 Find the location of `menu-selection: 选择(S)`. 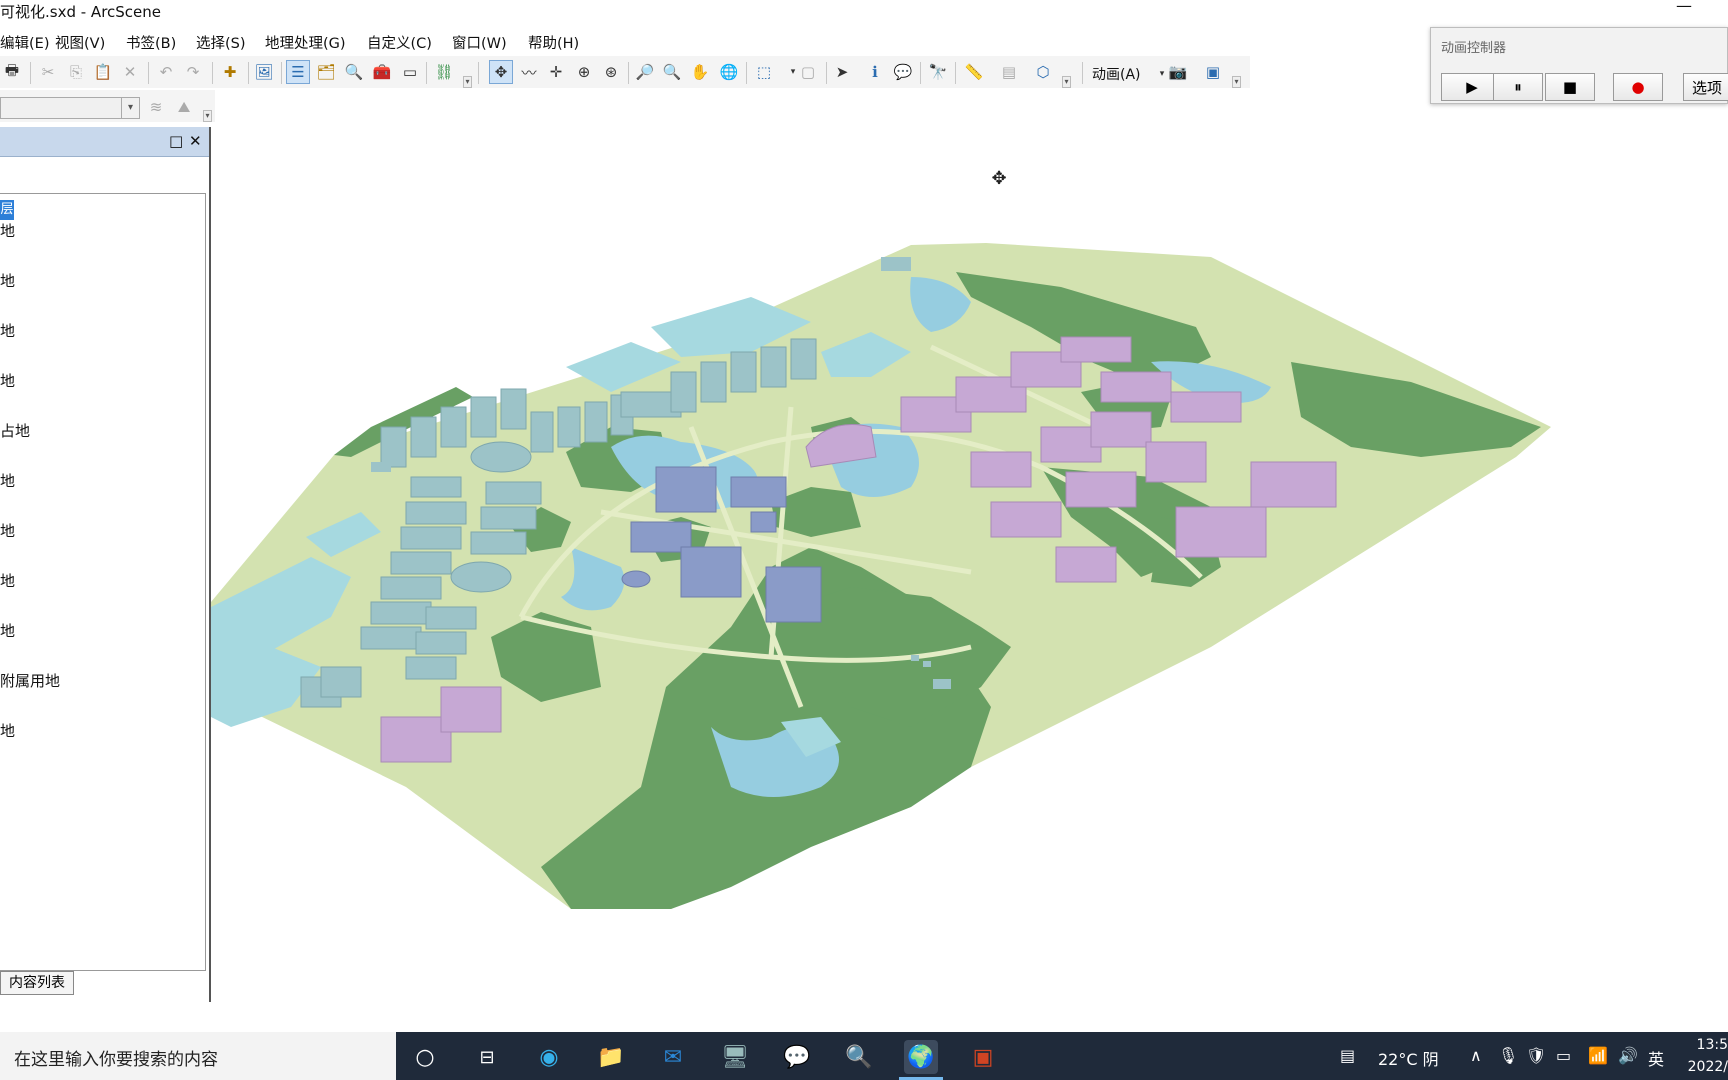

menu-selection: 选择(S) is located at coordinates (221, 42).